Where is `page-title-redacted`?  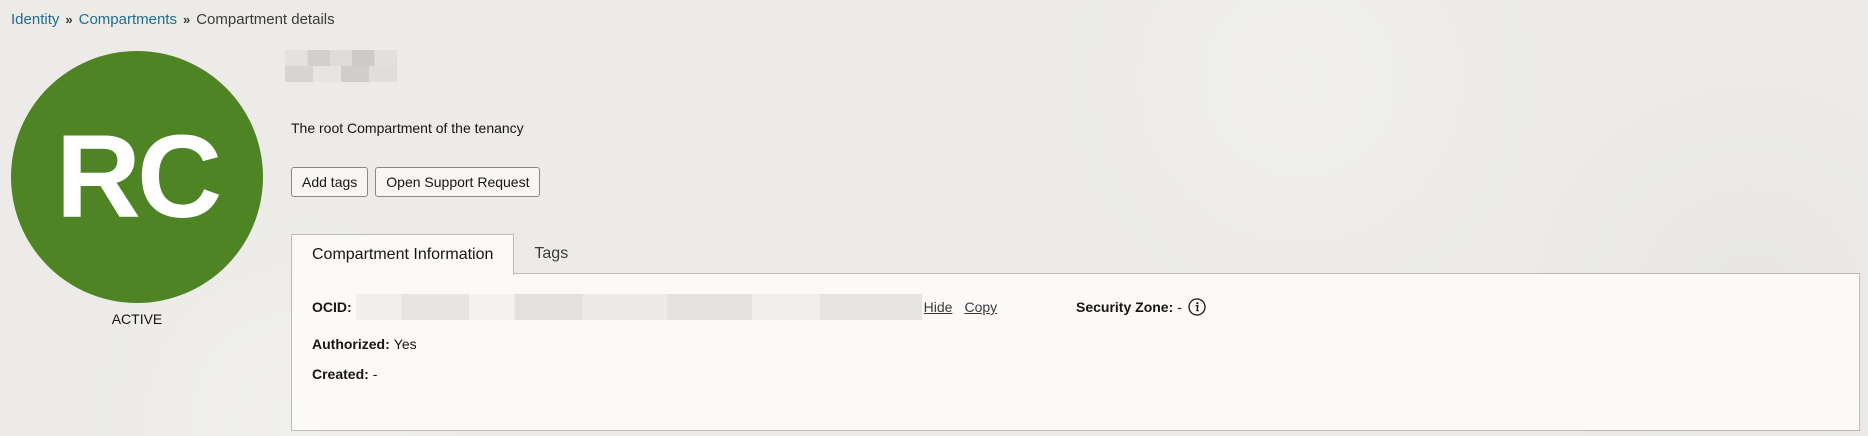 page-title-redacted is located at coordinates (341, 66).